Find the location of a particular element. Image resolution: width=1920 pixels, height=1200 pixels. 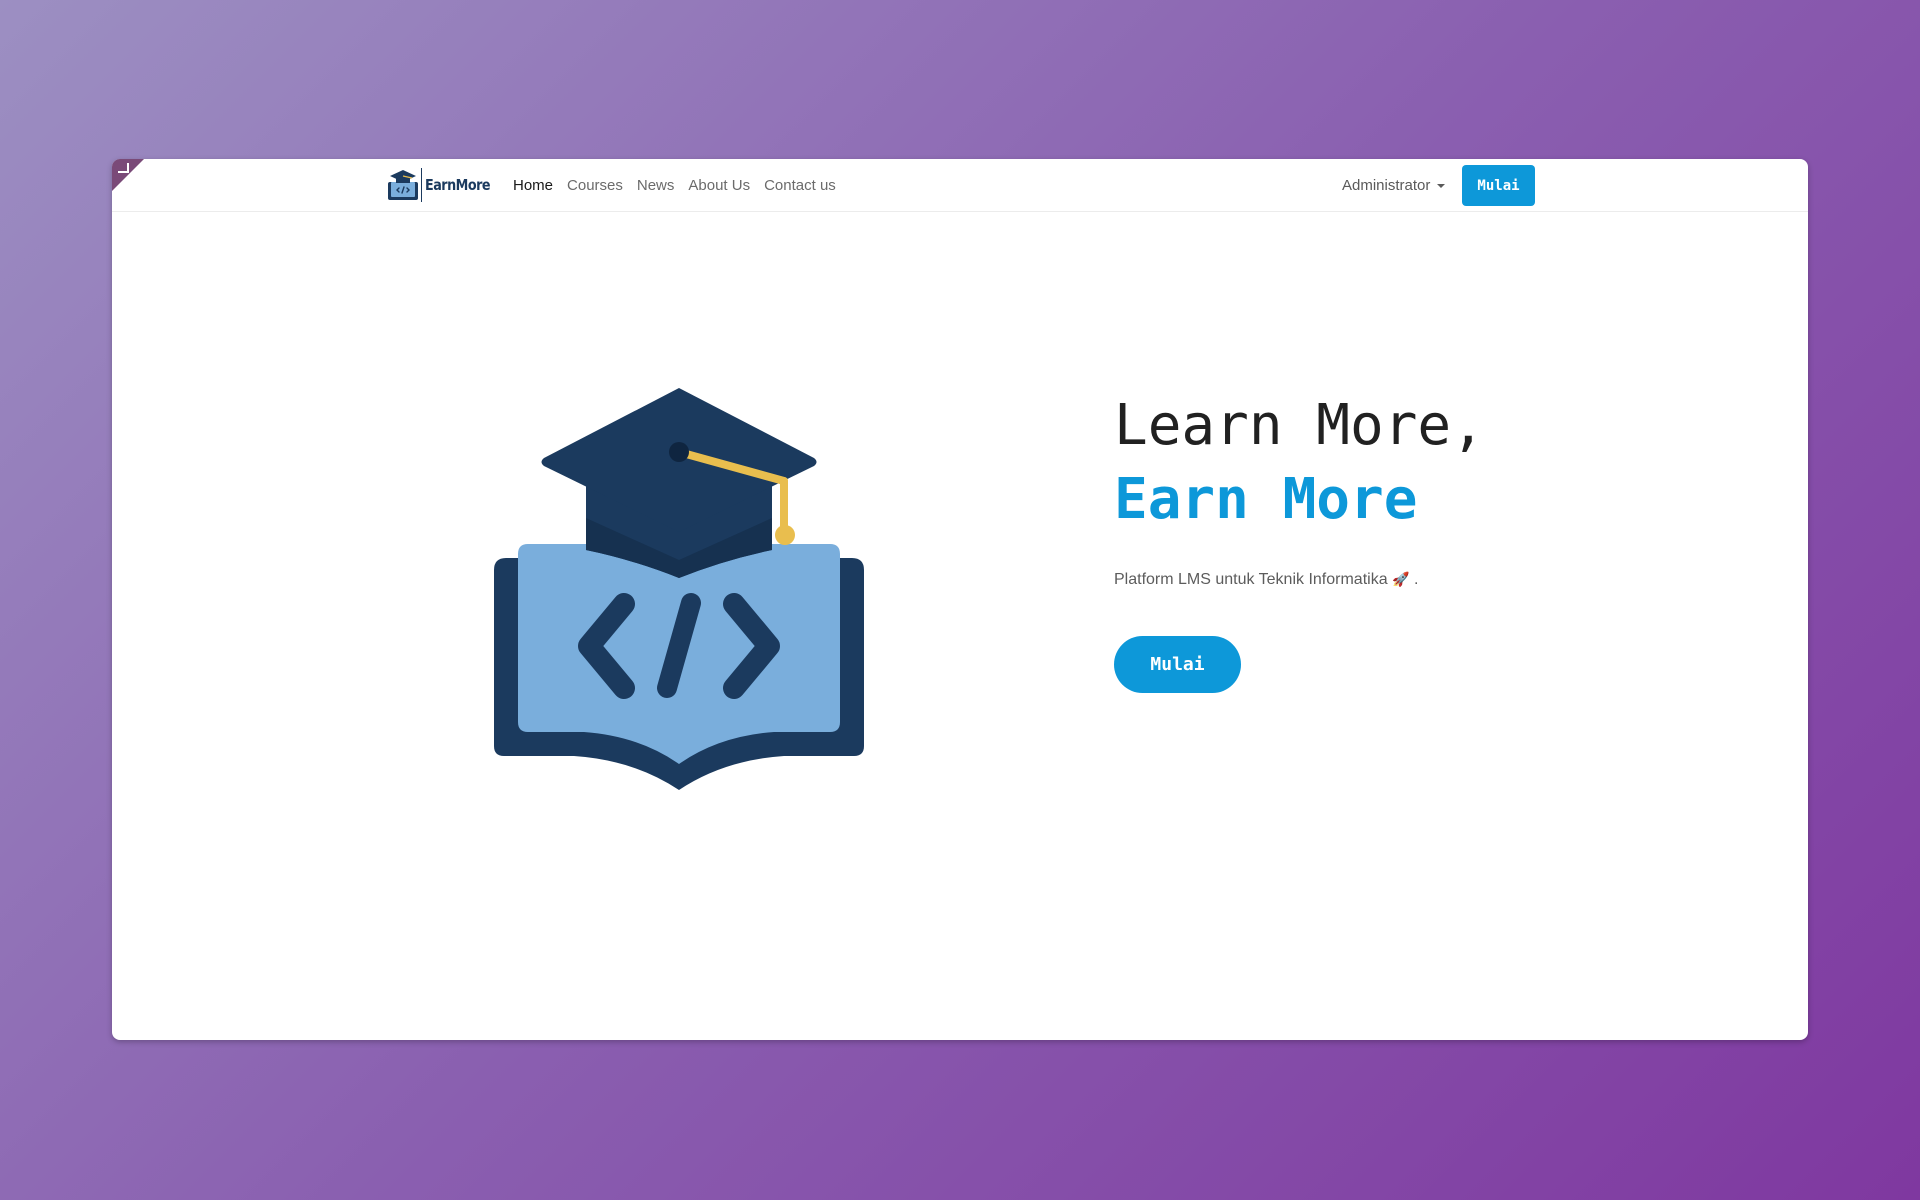

brand-text: EarnMore is located at coordinates (457, 185).